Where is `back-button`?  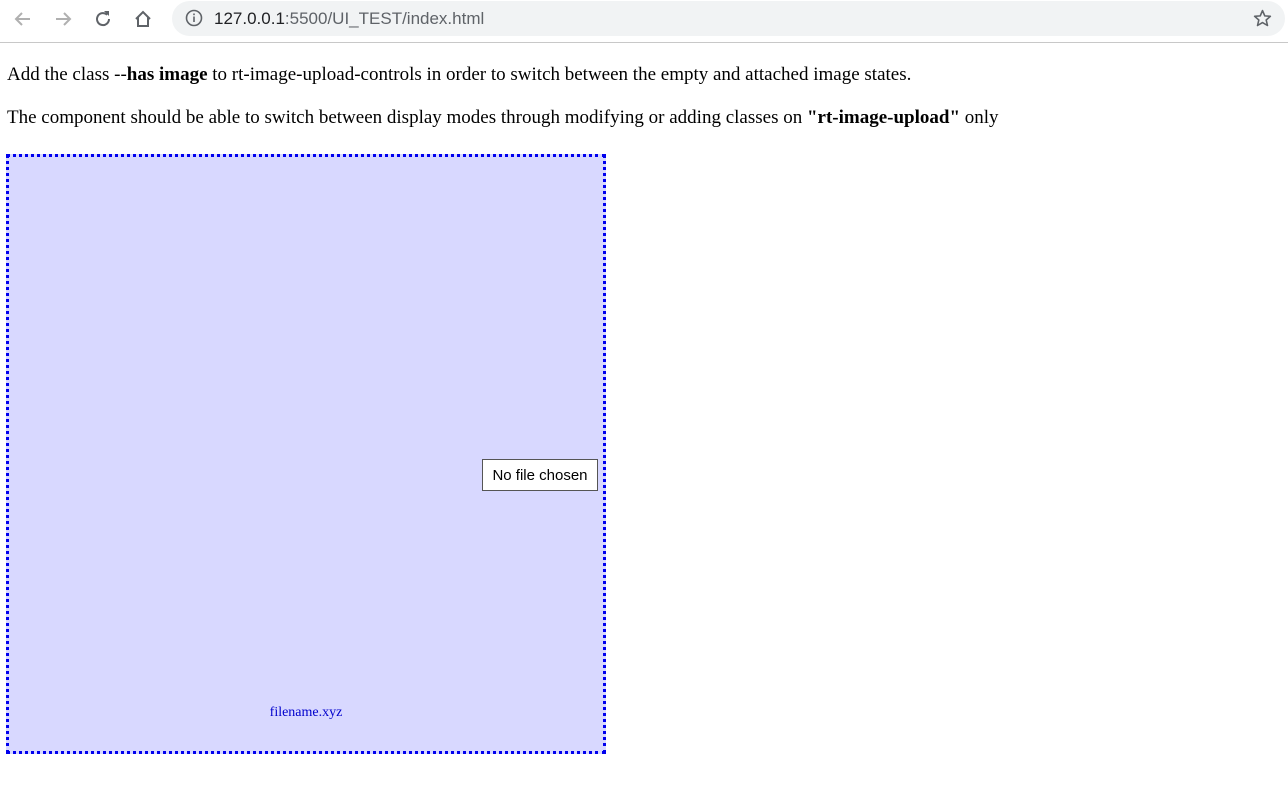 back-button is located at coordinates (23, 19).